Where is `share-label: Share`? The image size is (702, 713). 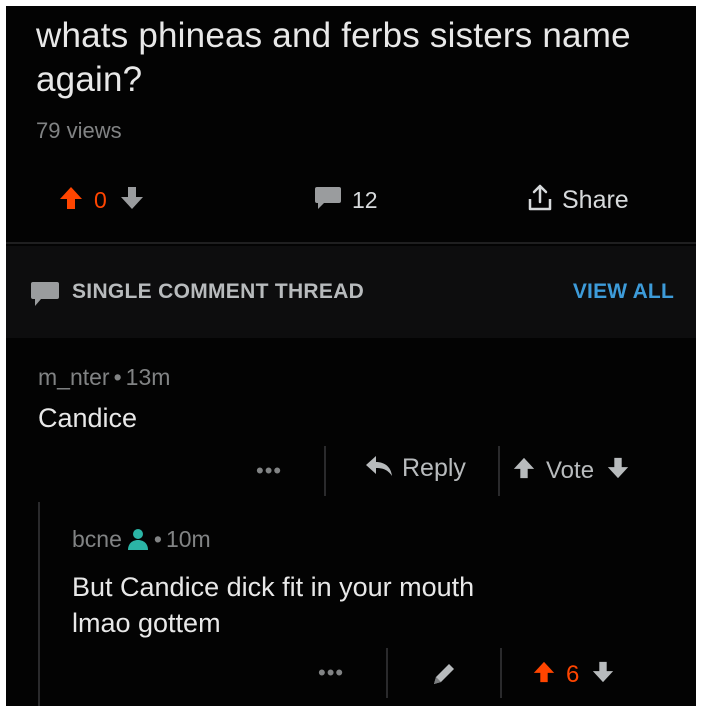
share-label: Share is located at coordinates (595, 199).